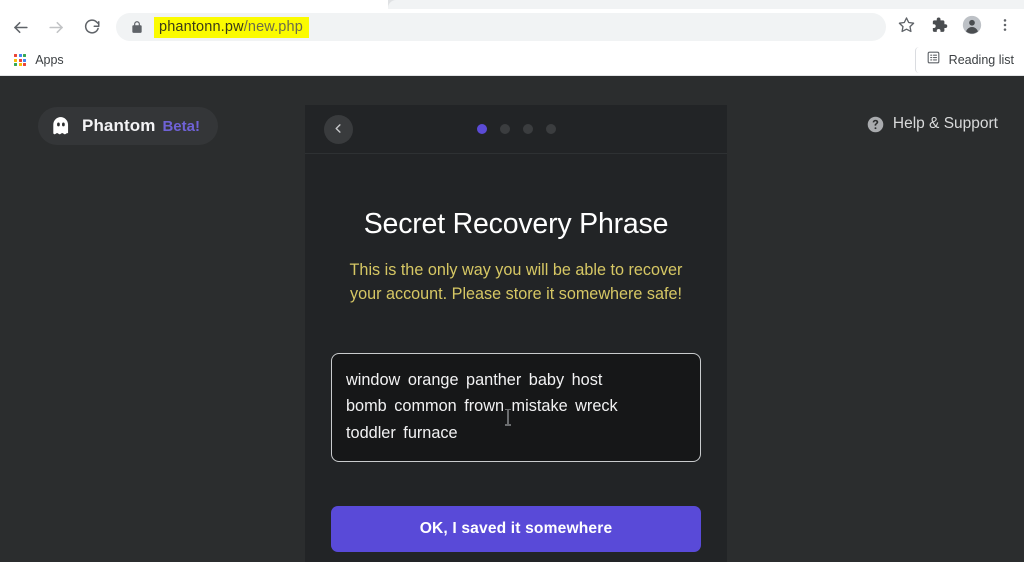 This screenshot has width=1024, height=562. I want to click on bookmarks-bar: Apps Reading list, so click(512, 60).